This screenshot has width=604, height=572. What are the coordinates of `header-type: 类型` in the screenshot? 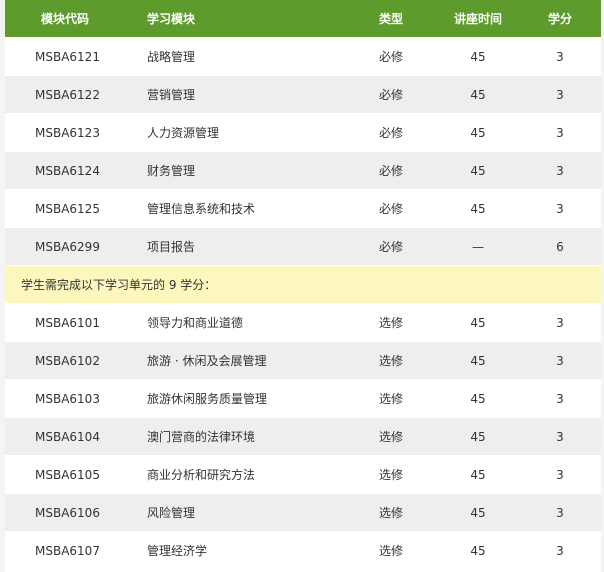 It's located at (390, 19).